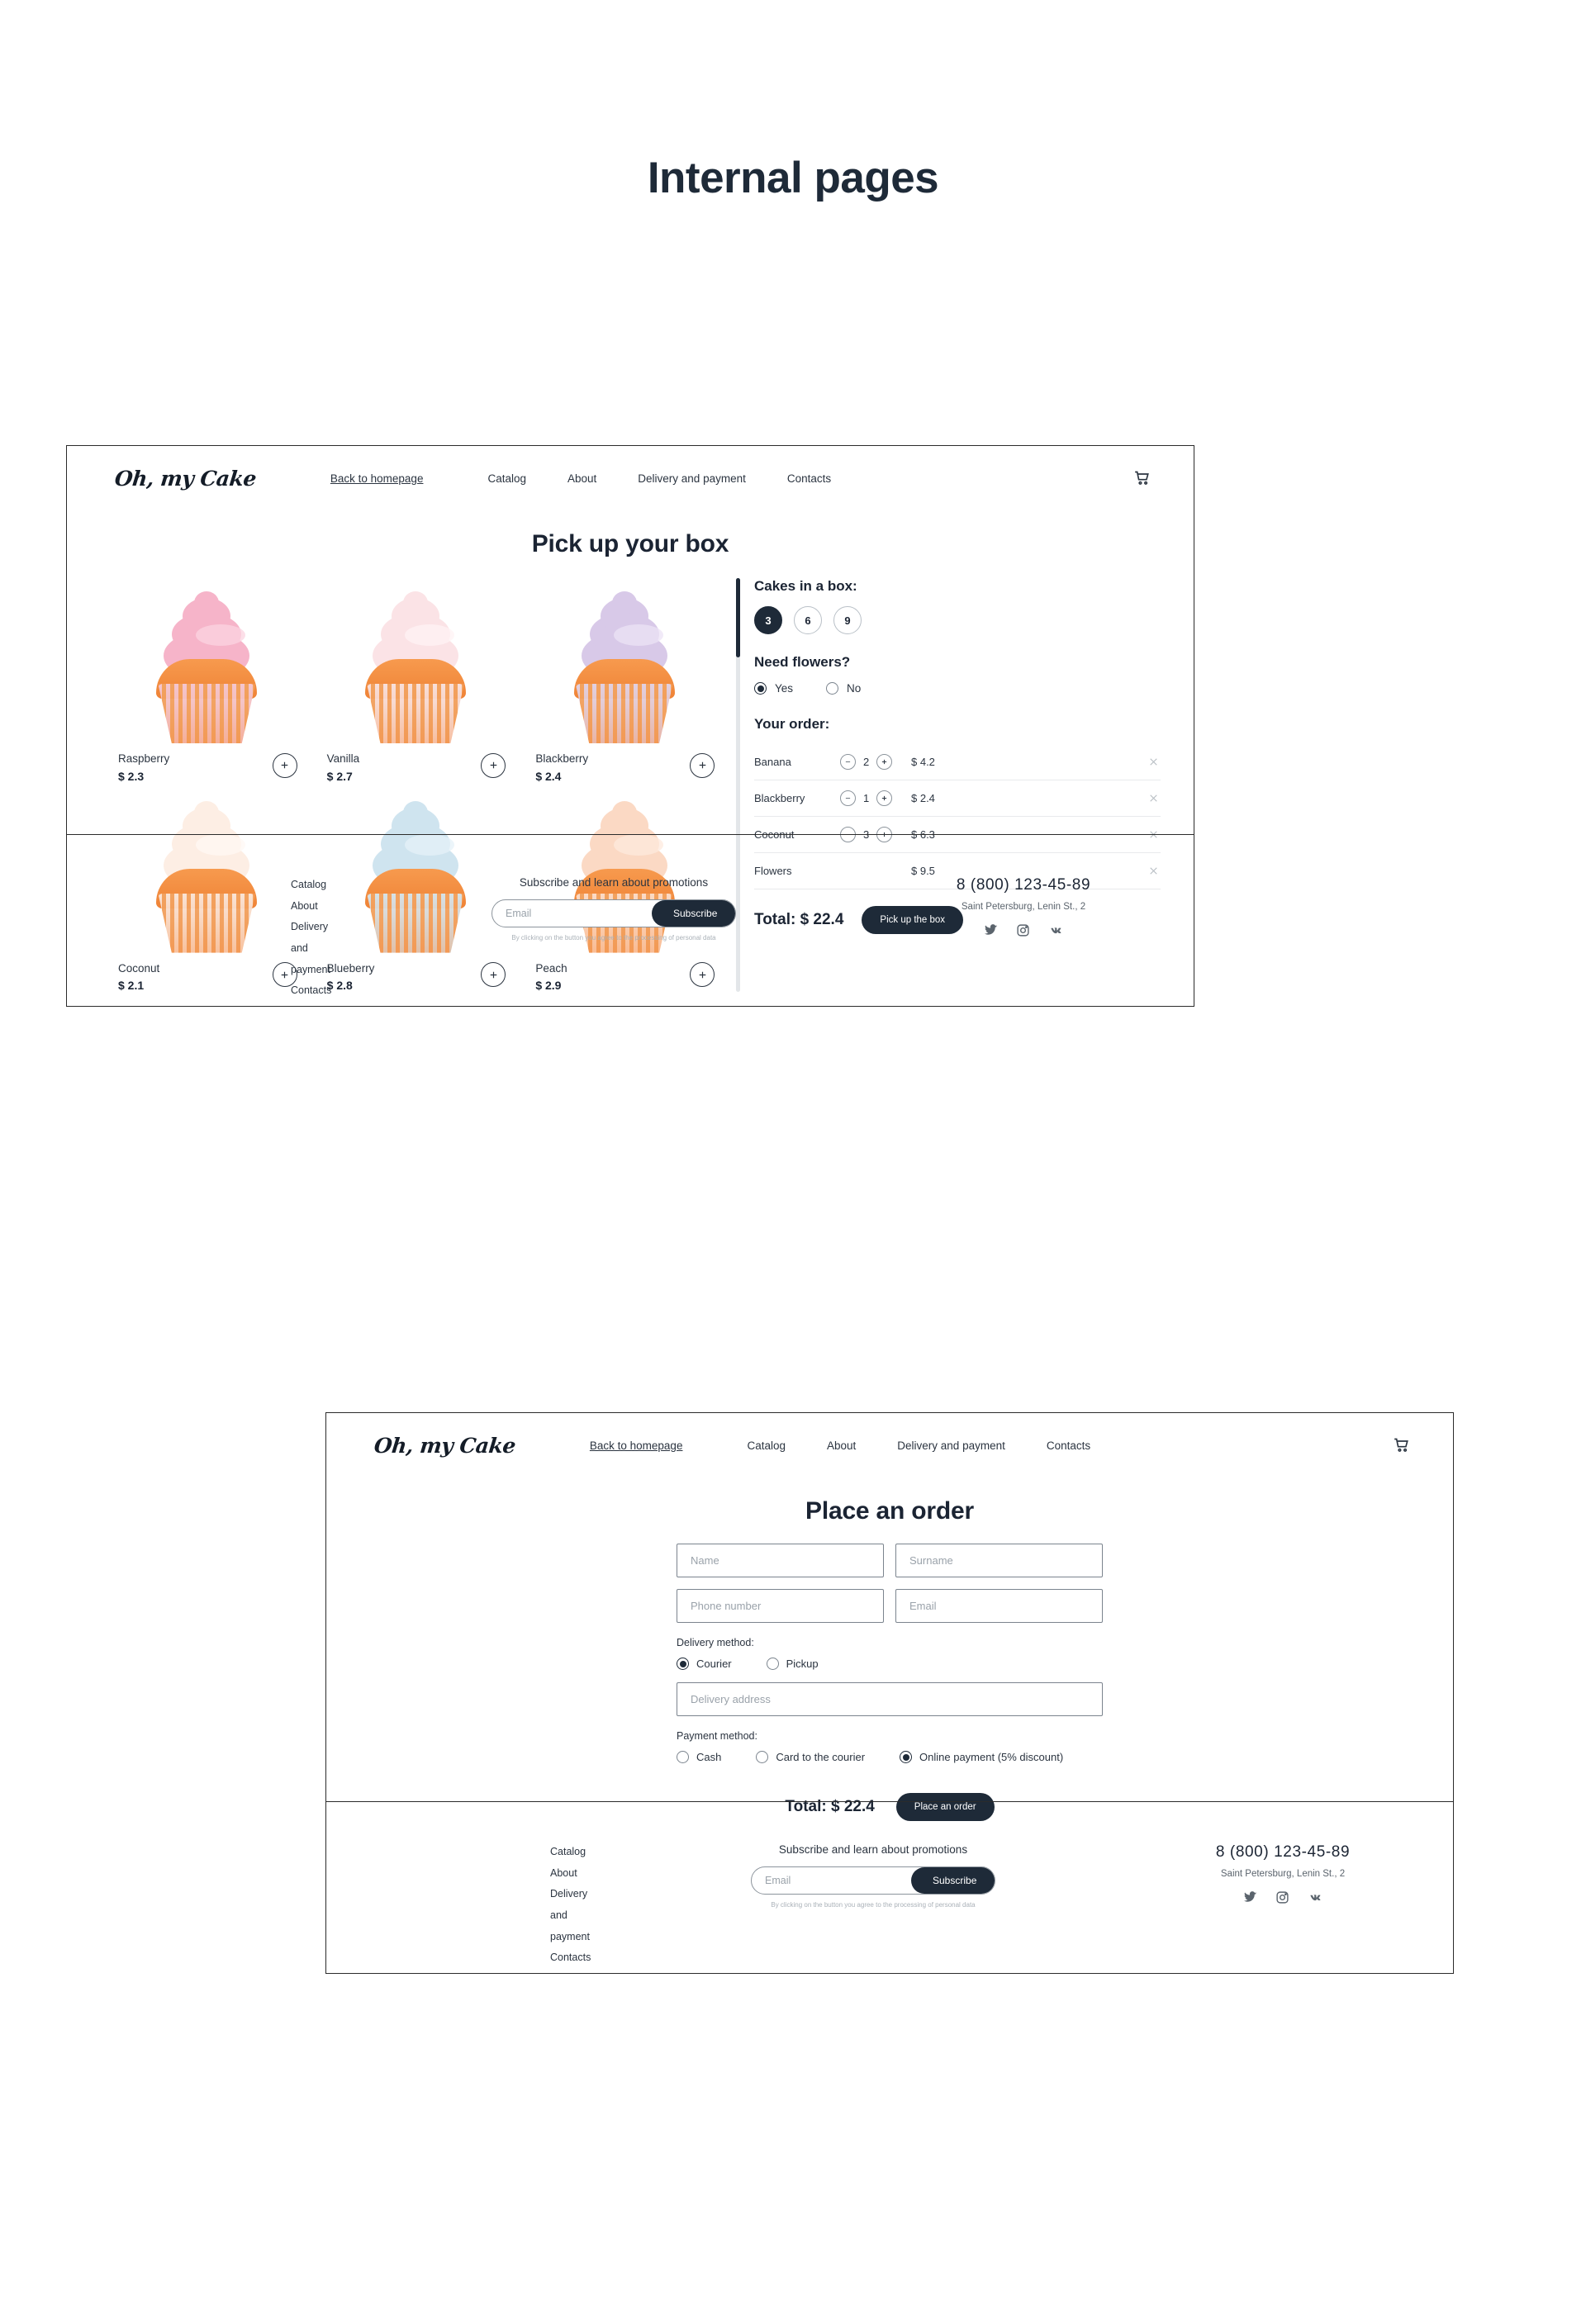 The image size is (1586, 2324). I want to click on product-card: Raspberry $ 2.3, so click(207, 680).